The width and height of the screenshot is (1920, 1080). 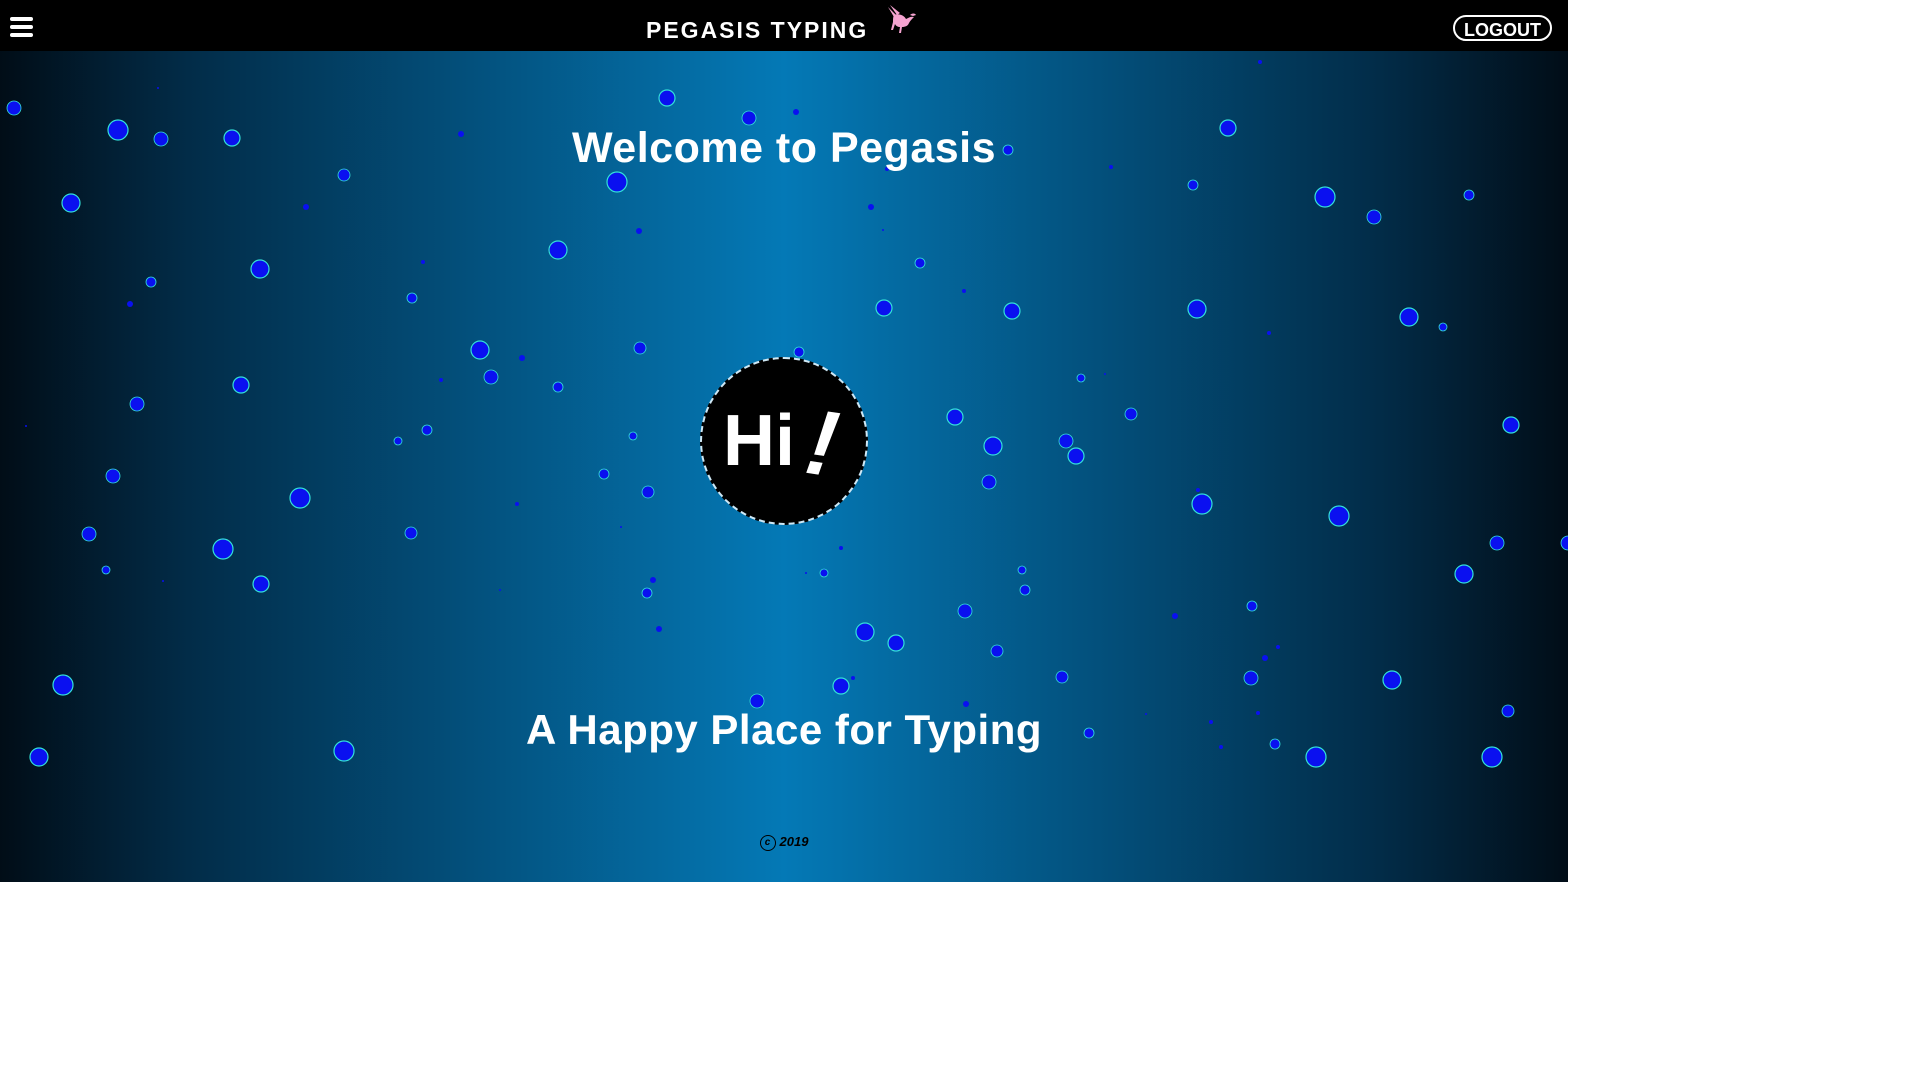 I want to click on hamburger-menu-icon, so click(x=21, y=27).